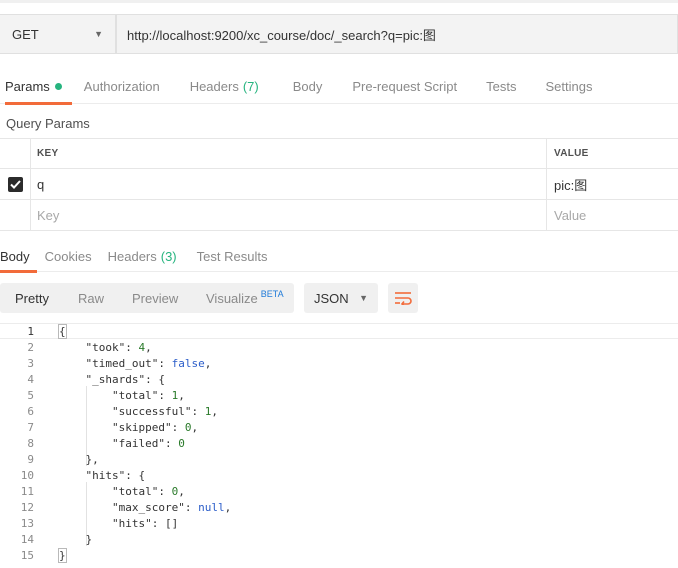  I want to click on line-number: 5, so click(30, 395).